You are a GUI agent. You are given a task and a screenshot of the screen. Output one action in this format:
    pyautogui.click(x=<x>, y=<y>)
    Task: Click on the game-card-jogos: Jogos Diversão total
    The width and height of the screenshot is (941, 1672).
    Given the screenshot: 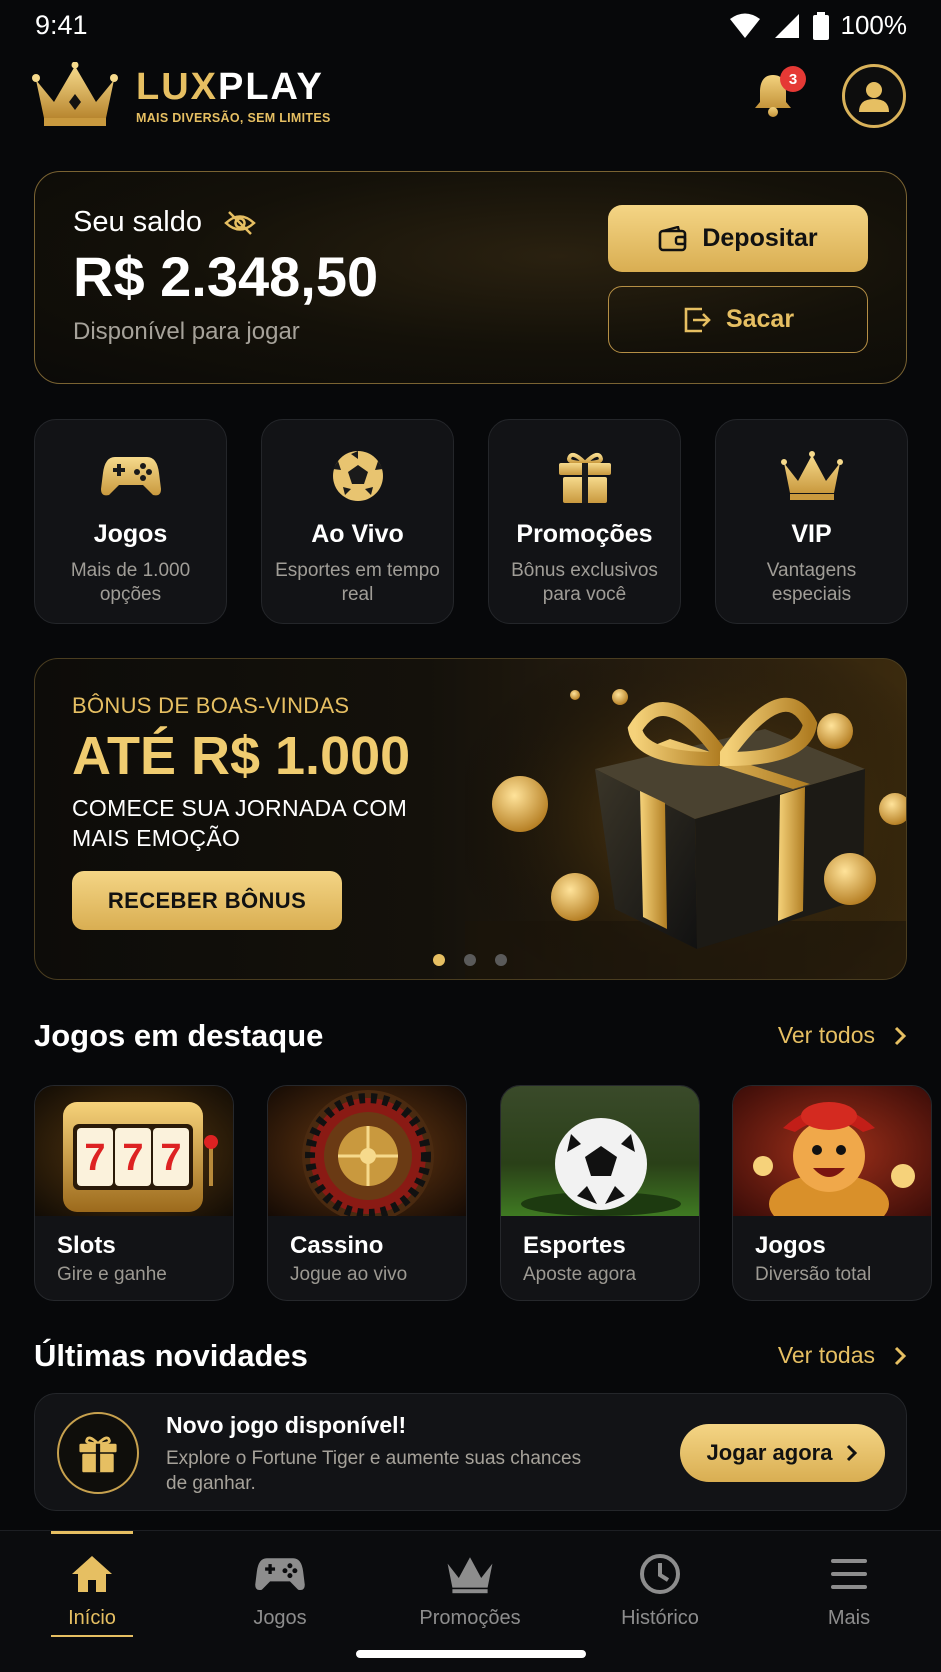 What is the action you would take?
    pyautogui.click(x=832, y=1193)
    